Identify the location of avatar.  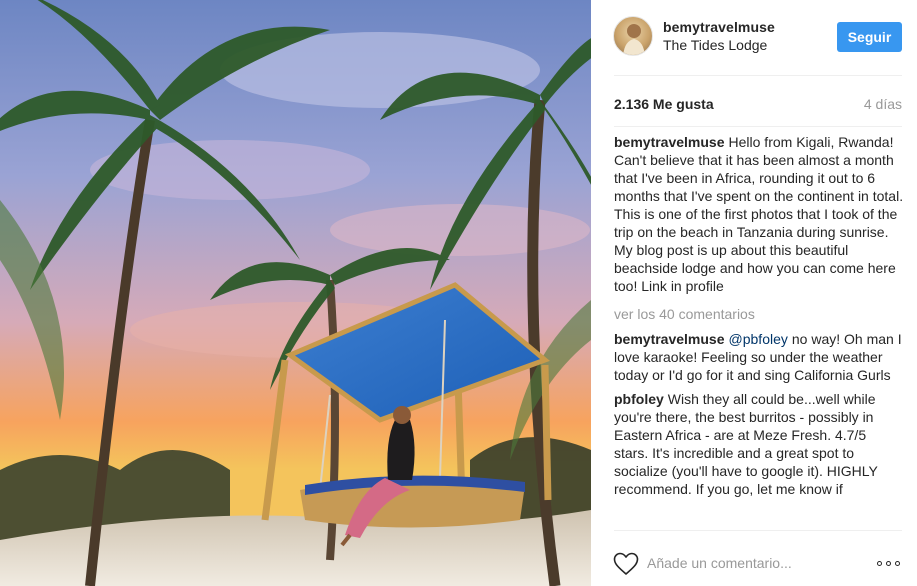
(633, 36).